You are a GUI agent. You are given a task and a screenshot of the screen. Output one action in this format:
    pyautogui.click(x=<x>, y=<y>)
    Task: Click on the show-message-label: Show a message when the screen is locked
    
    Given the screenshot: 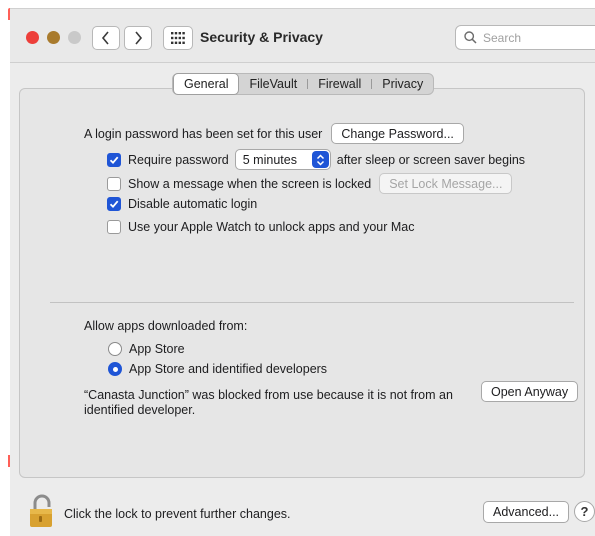 What is the action you would take?
    pyautogui.click(x=250, y=183)
    